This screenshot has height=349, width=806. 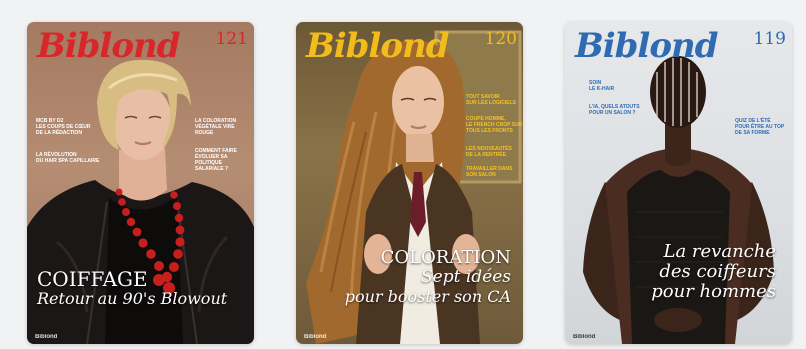 What do you see at coordinates (92, 279) in the screenshot?
I see `cover-headline-kicker: COIFFAGE` at bounding box center [92, 279].